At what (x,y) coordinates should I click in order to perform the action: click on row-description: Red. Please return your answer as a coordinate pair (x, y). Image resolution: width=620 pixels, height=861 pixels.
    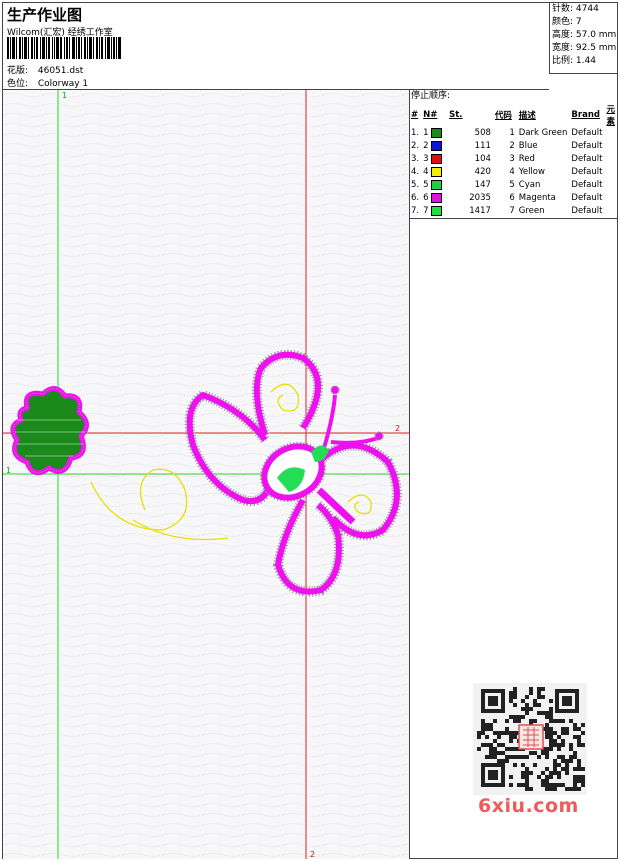
    Looking at the image, I should click on (526, 159).